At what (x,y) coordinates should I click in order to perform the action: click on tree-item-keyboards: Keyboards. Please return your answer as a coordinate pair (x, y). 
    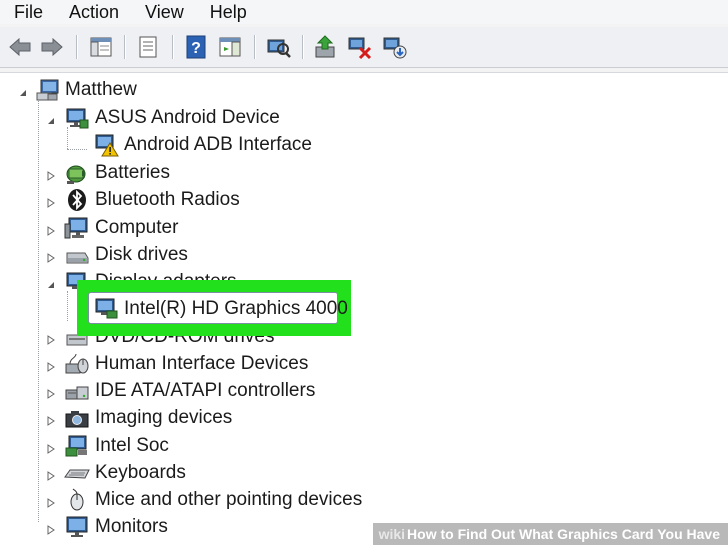
    Looking at the image, I should click on (125, 472).